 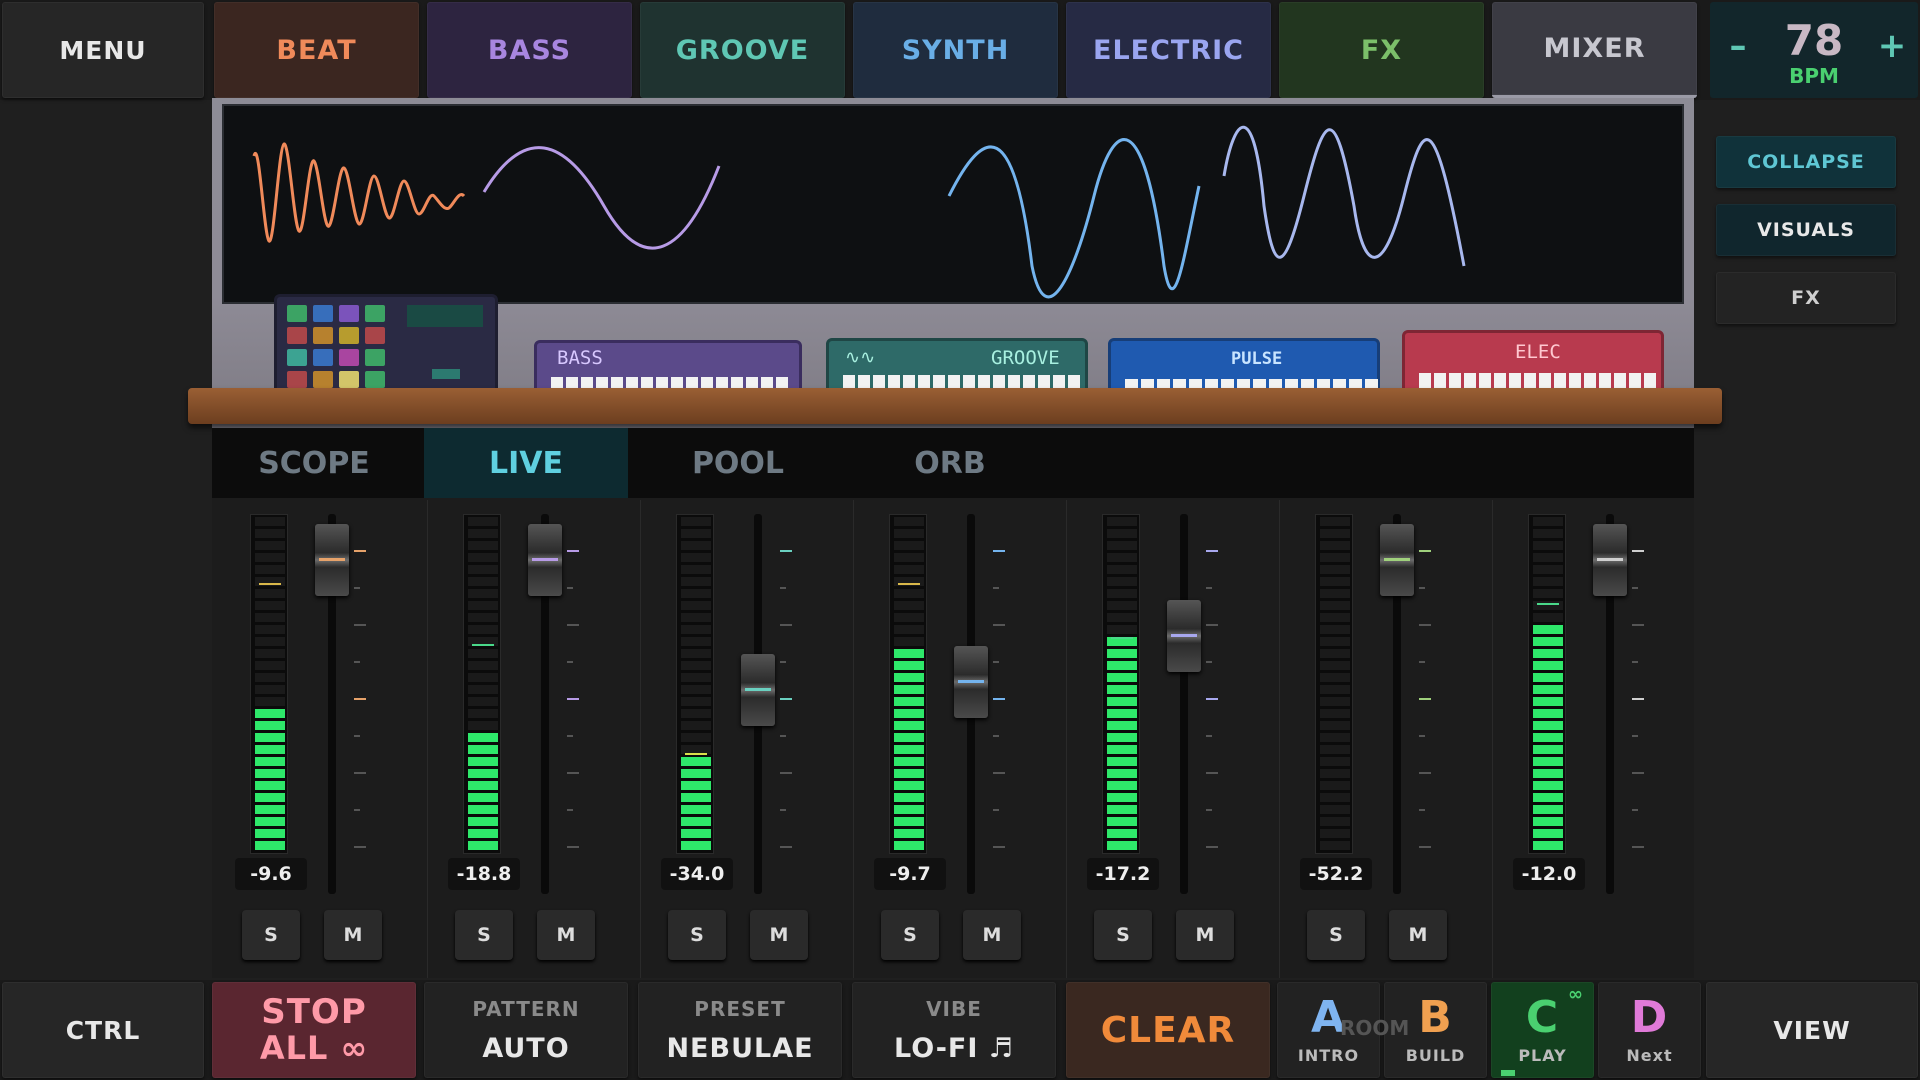 I want to click on tab-groove: GROOVE, so click(x=742, y=50).